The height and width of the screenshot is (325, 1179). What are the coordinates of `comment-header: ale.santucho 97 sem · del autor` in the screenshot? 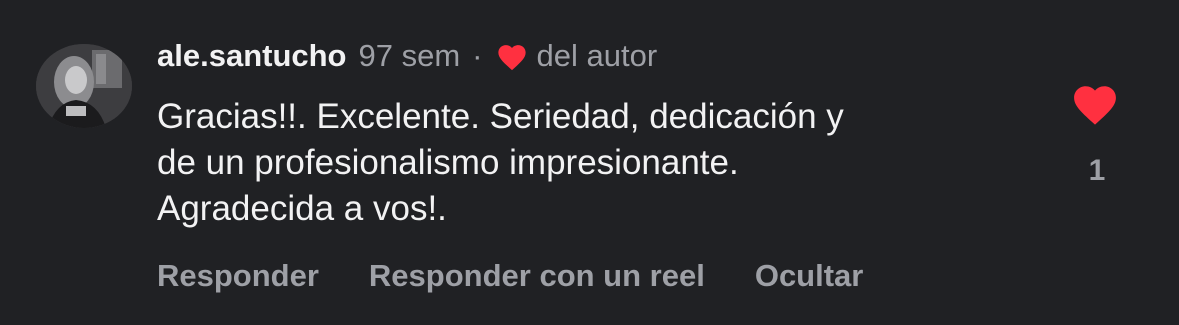 It's located at (407, 56).